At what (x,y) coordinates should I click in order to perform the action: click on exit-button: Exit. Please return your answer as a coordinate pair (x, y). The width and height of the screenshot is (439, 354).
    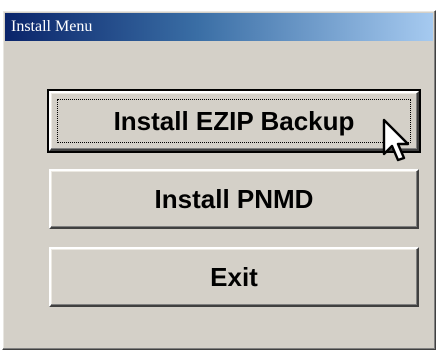
    Looking at the image, I should click on (234, 277).